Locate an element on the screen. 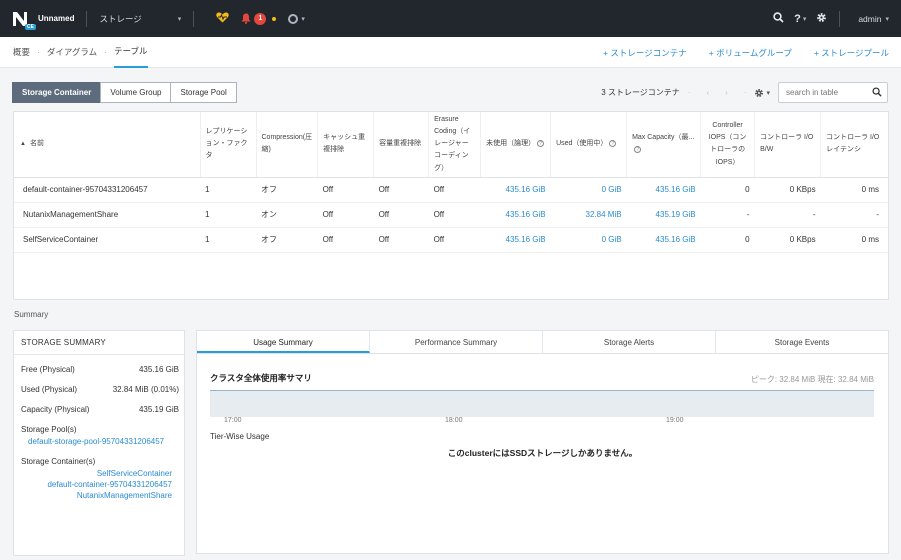  tab-performance-summary: Performance Summary is located at coordinates (456, 342).